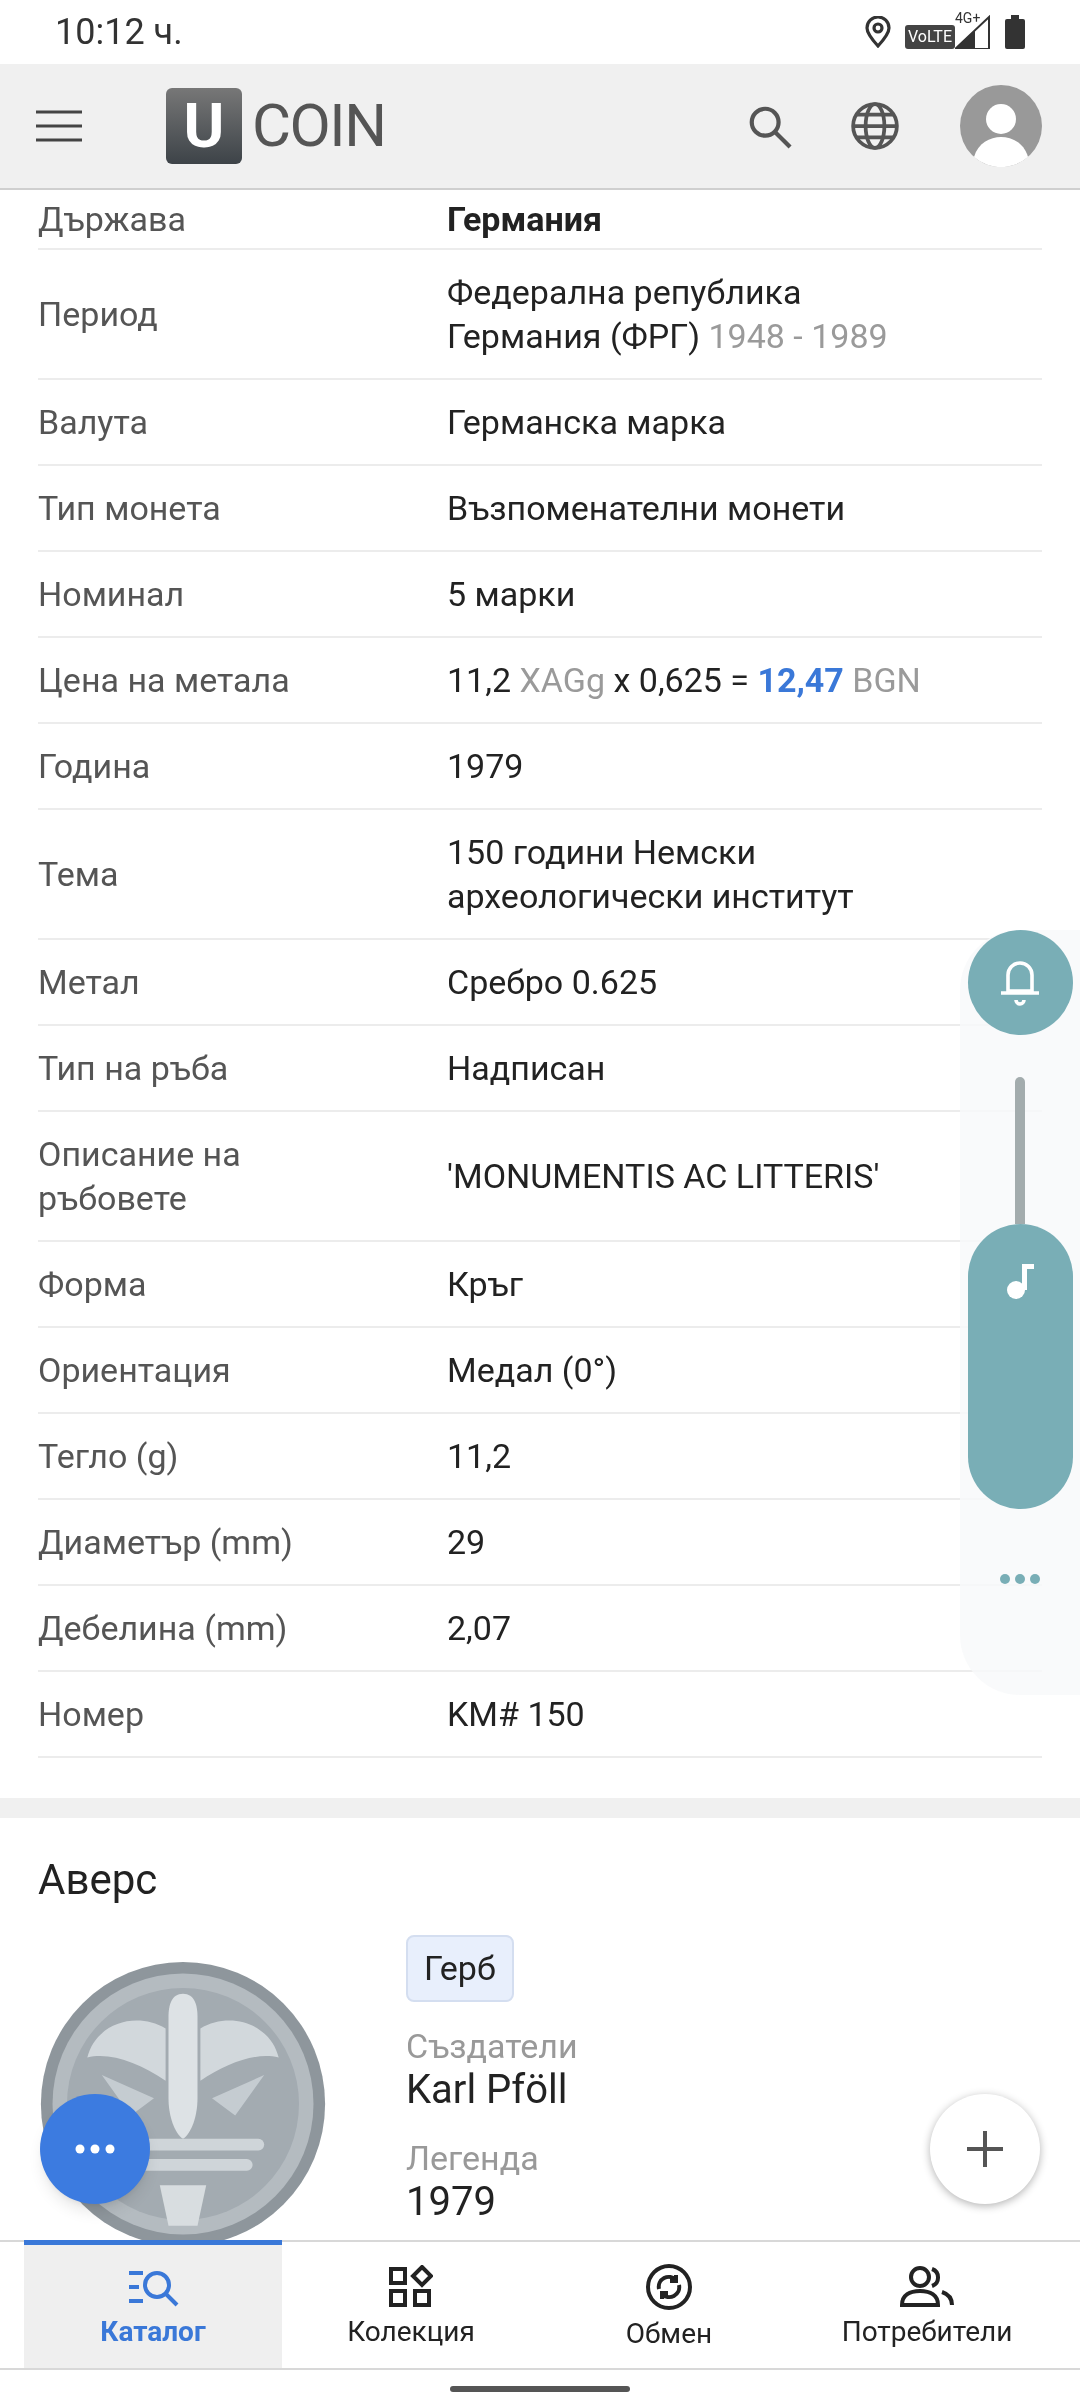  Describe the element at coordinates (968, 18) in the screenshot. I see `network-type: 4G+` at that location.